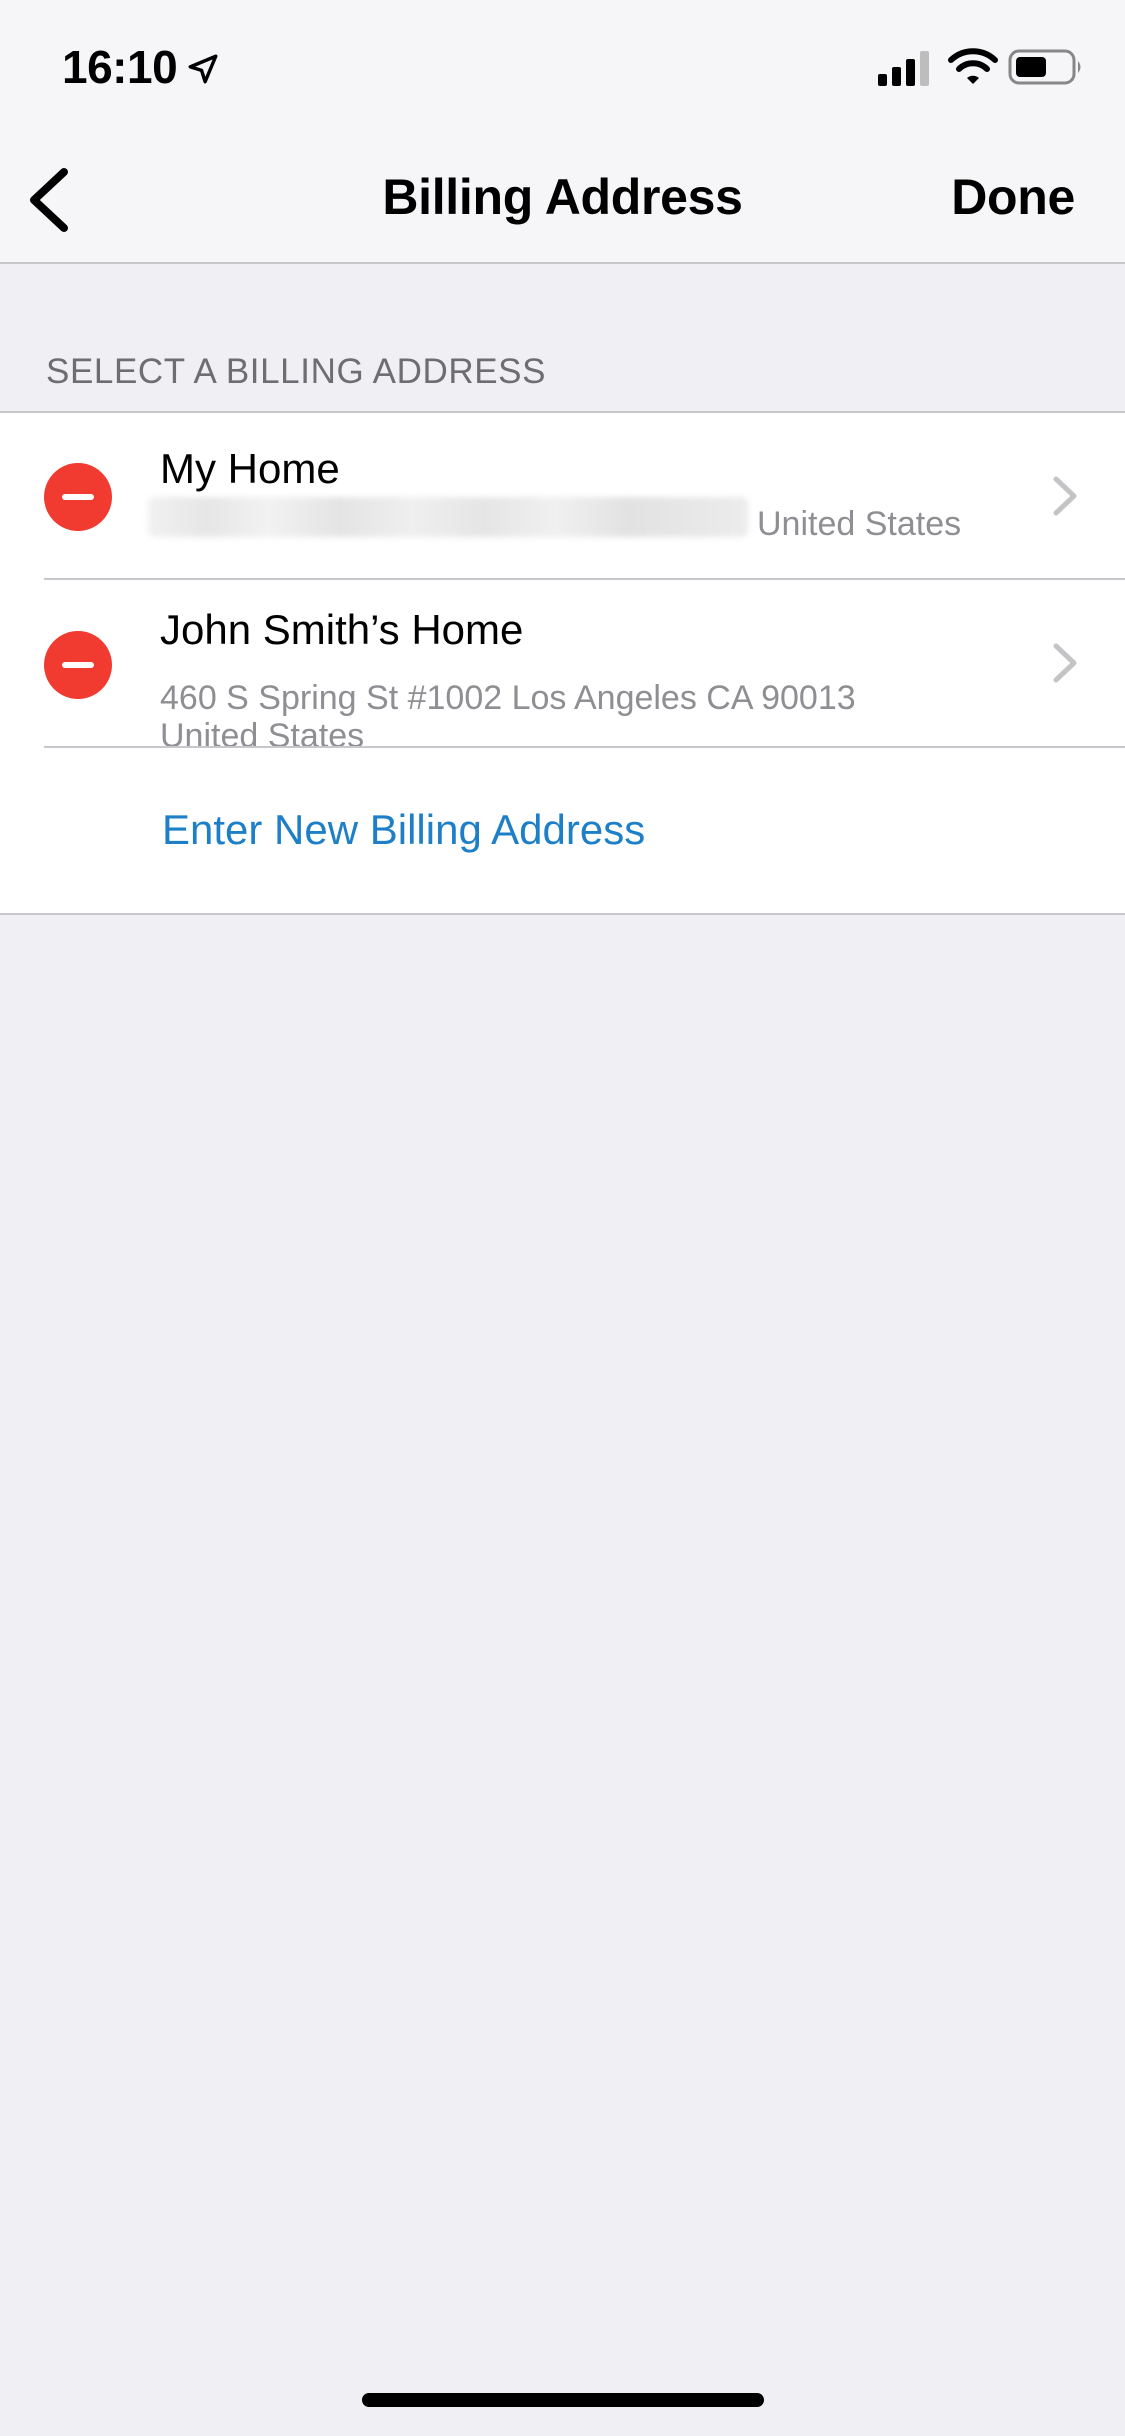 The image size is (1125, 2436). Describe the element at coordinates (562, 198) in the screenshot. I see `navigation-bar: Billing Address Done` at that location.